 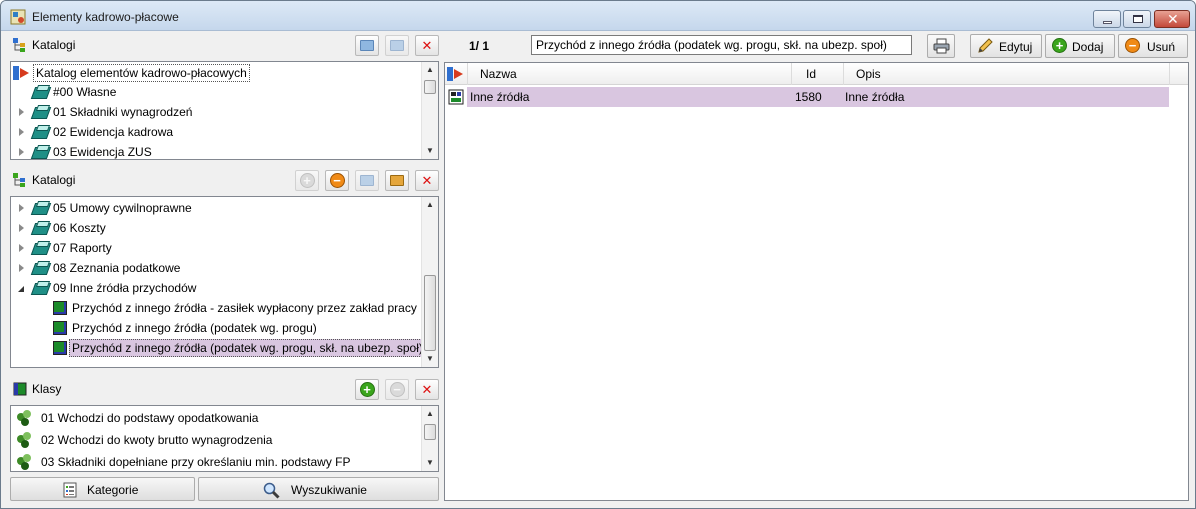 What do you see at coordinates (397, 180) in the screenshot?
I see `edit-folder-button` at bounding box center [397, 180].